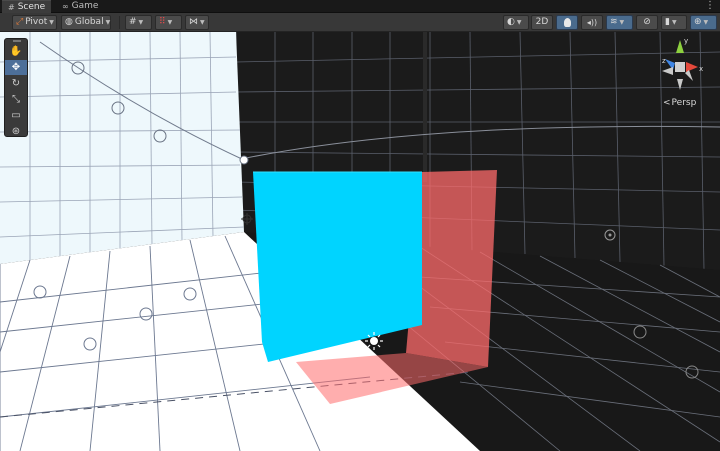 Image resolution: width=720 pixels, height=451 pixels. Describe the element at coordinates (664, 61) in the screenshot. I see `axis-z-label: z` at that location.